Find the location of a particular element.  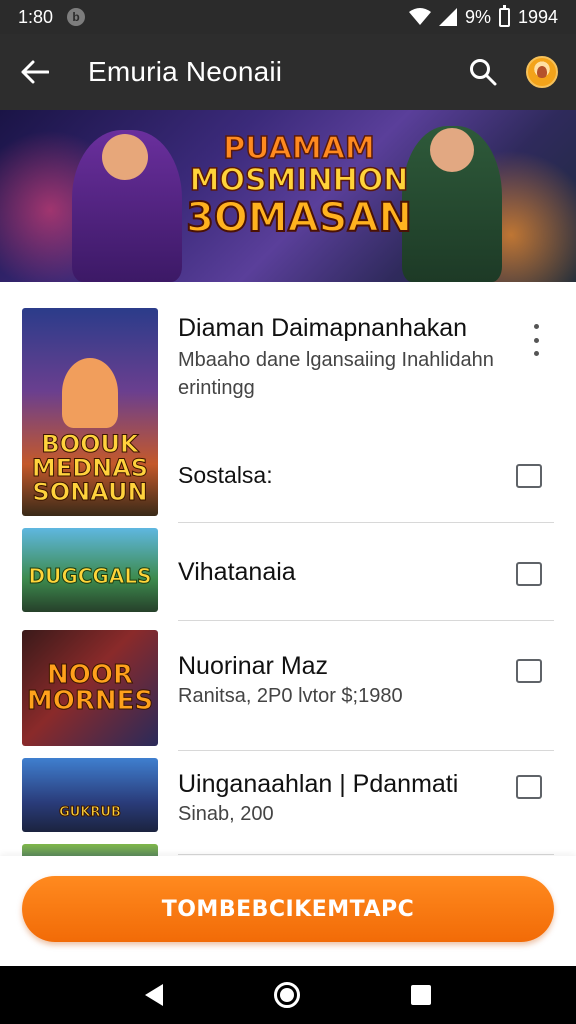

game-thumbnail: BOOUK MEDNAS SONAUN is located at coordinates (90, 412).